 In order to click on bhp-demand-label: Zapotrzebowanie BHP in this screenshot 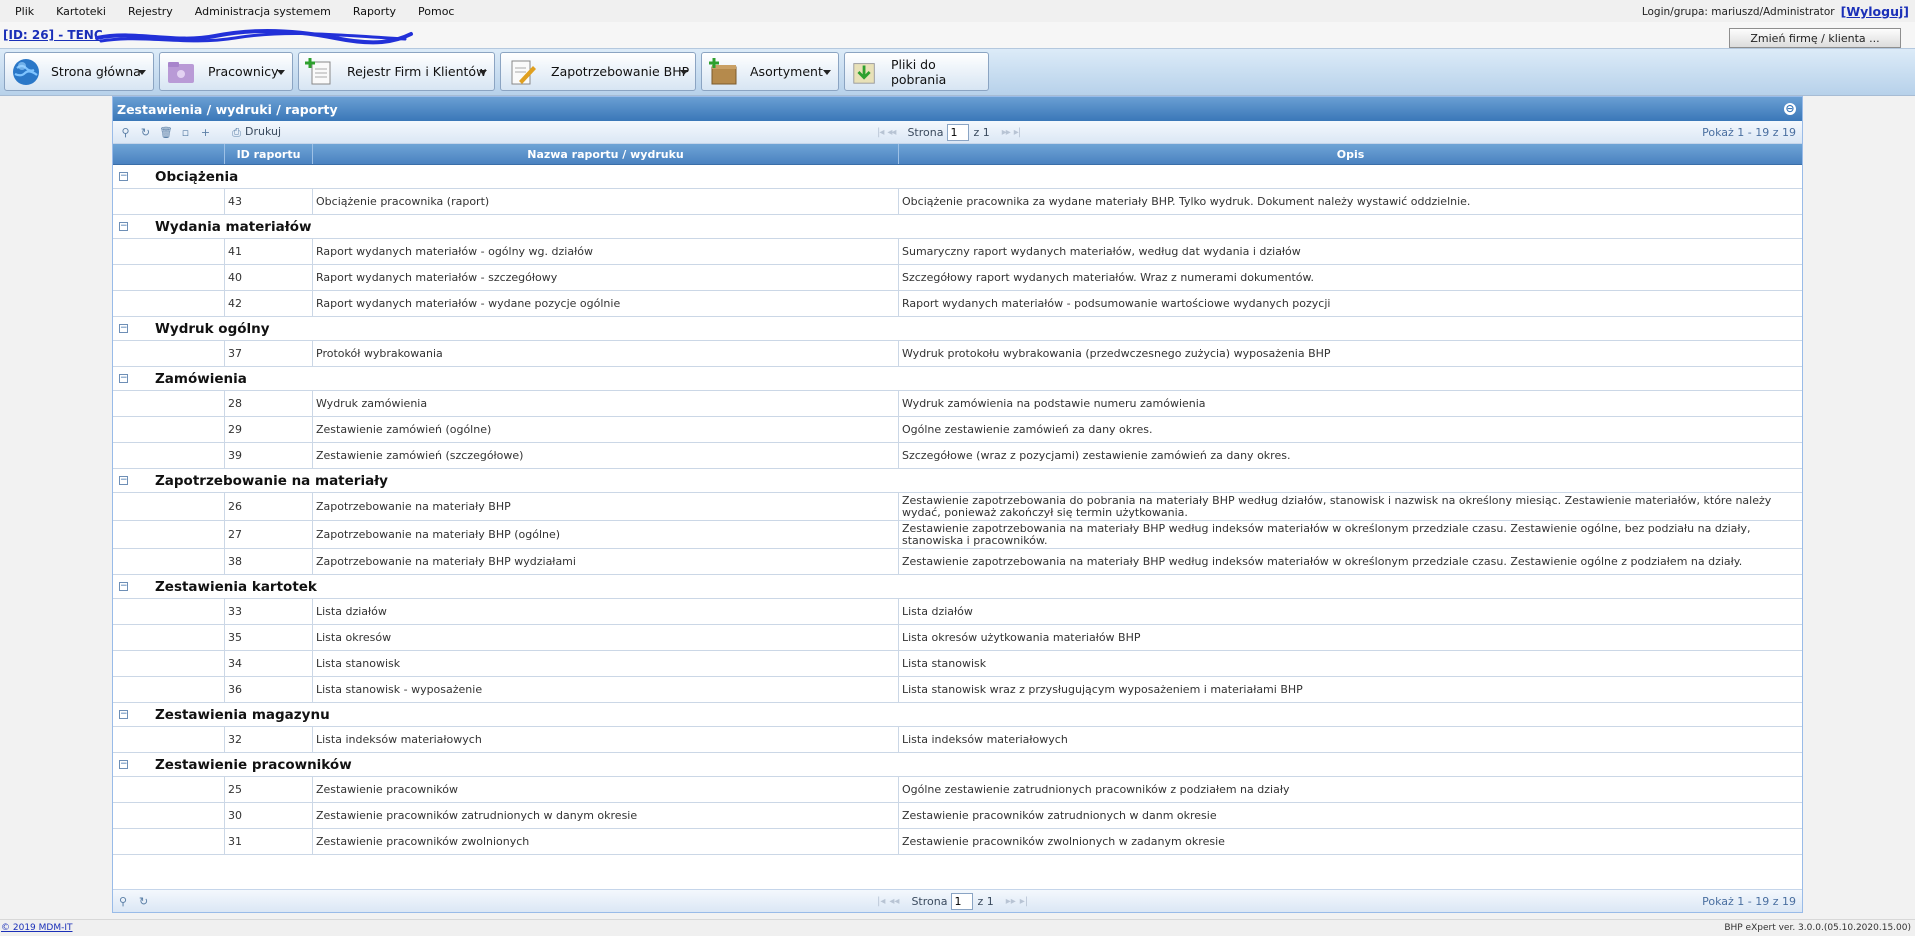, I will do `click(620, 71)`.